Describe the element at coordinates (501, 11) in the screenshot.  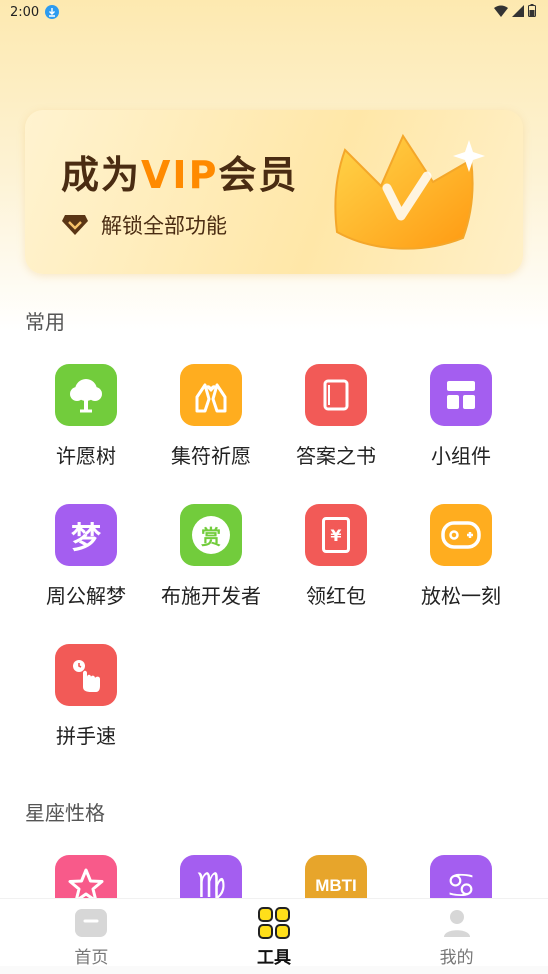
I see `wifi-icon` at that location.